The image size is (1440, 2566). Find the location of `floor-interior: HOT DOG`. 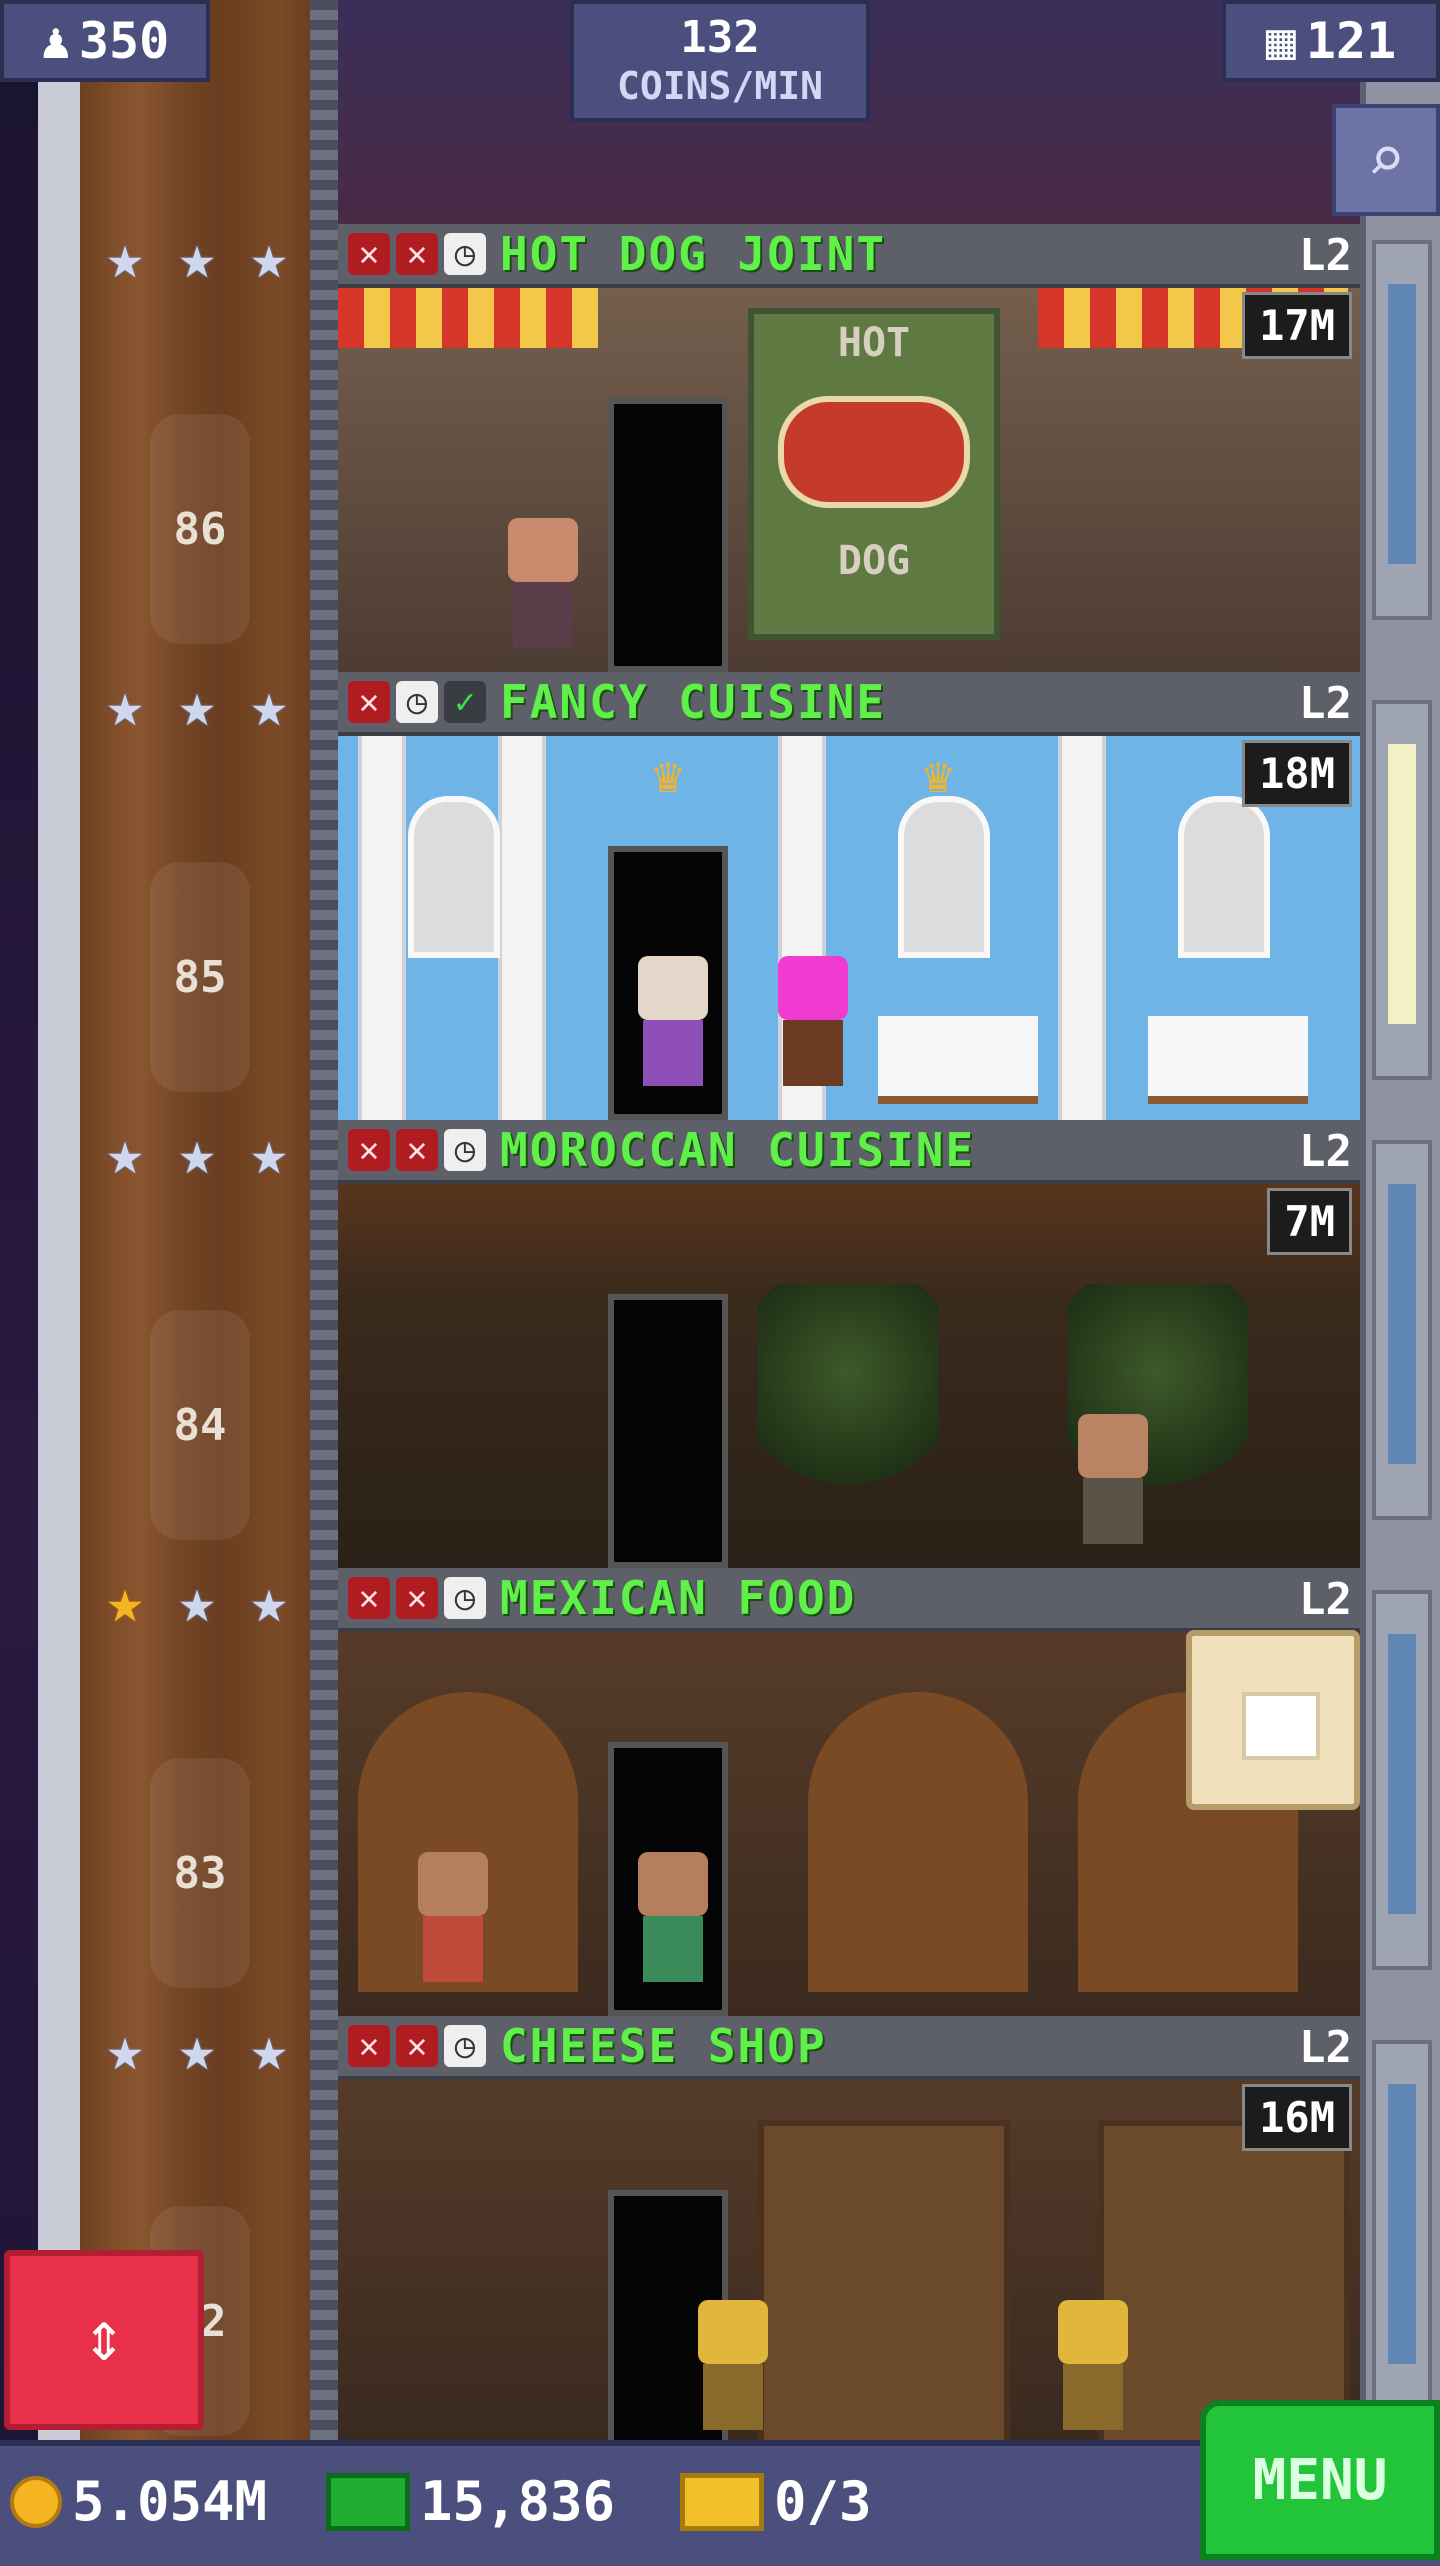

floor-interior: HOT DOG is located at coordinates (849, 480).